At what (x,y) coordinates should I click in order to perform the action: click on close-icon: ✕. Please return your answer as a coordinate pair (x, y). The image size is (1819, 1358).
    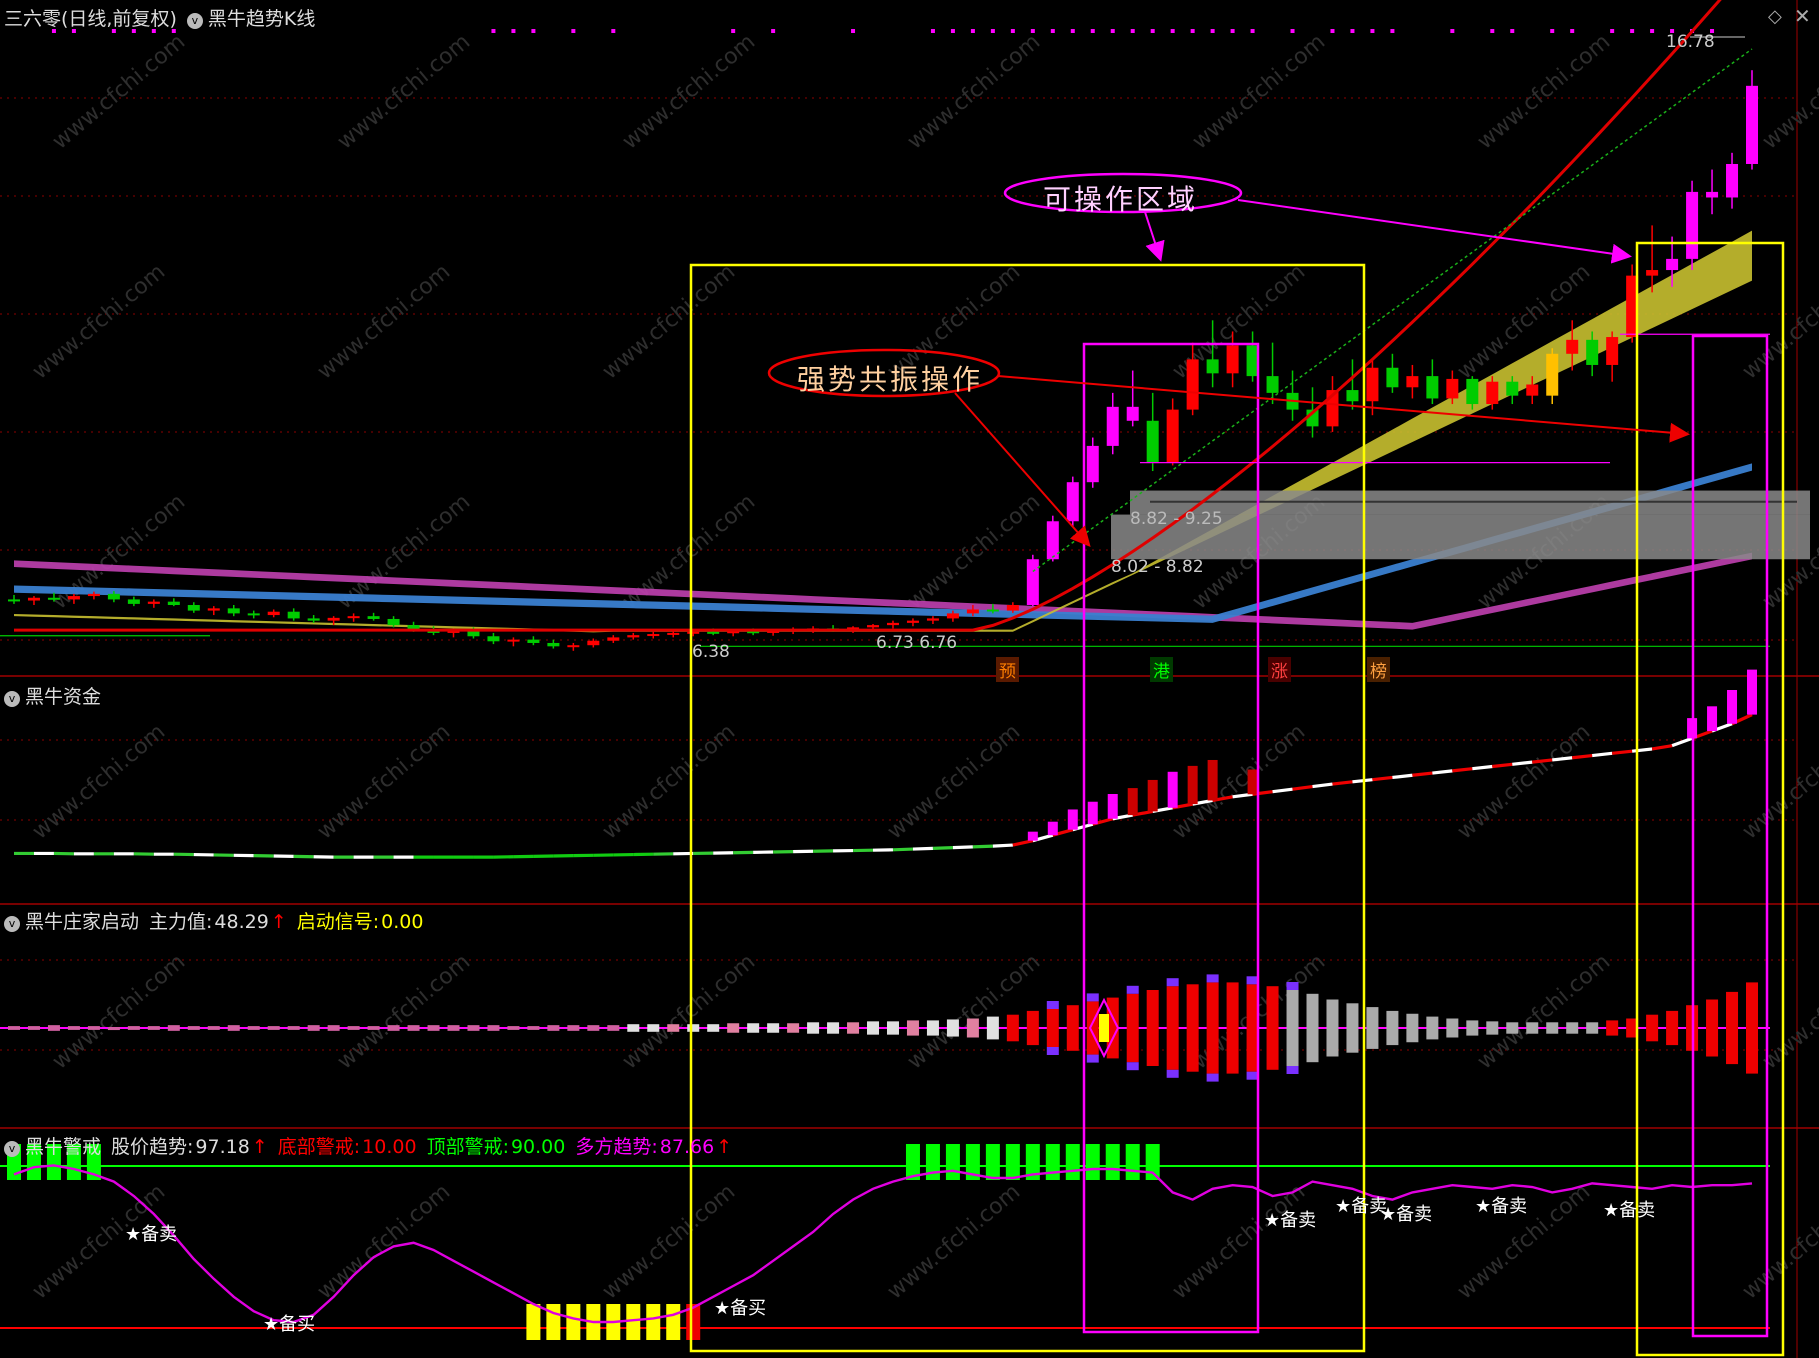
    Looking at the image, I should click on (1802, 16).